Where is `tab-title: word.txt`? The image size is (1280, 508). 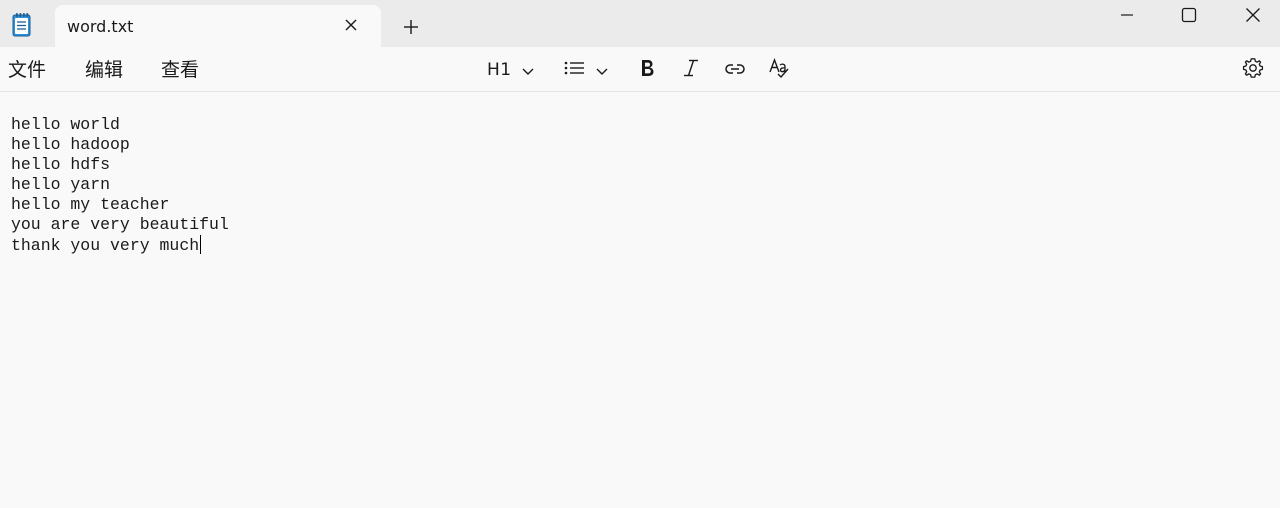 tab-title: word.txt is located at coordinates (100, 26).